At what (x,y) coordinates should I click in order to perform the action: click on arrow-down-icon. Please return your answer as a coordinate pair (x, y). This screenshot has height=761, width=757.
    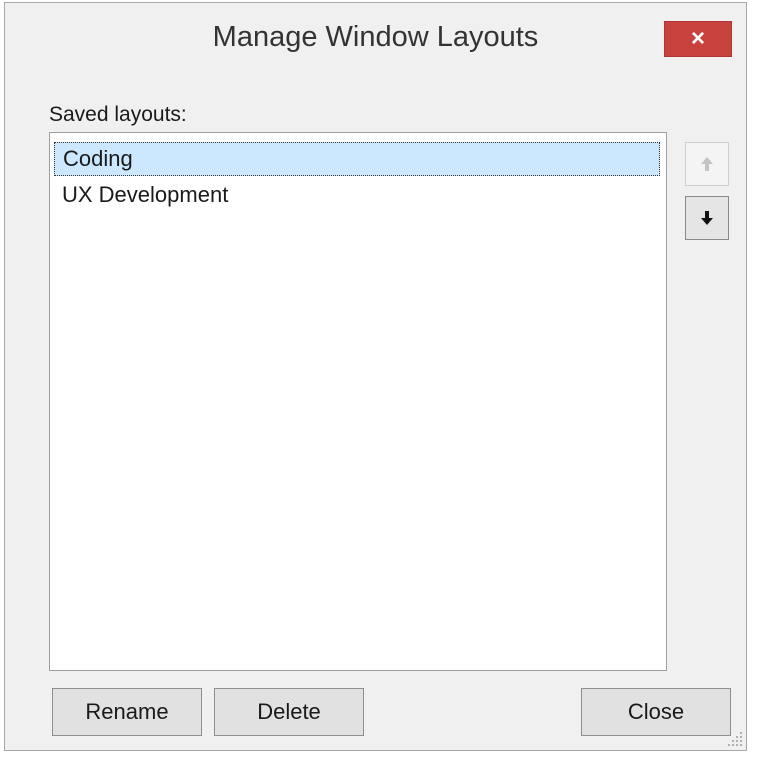
    Looking at the image, I should click on (707, 218).